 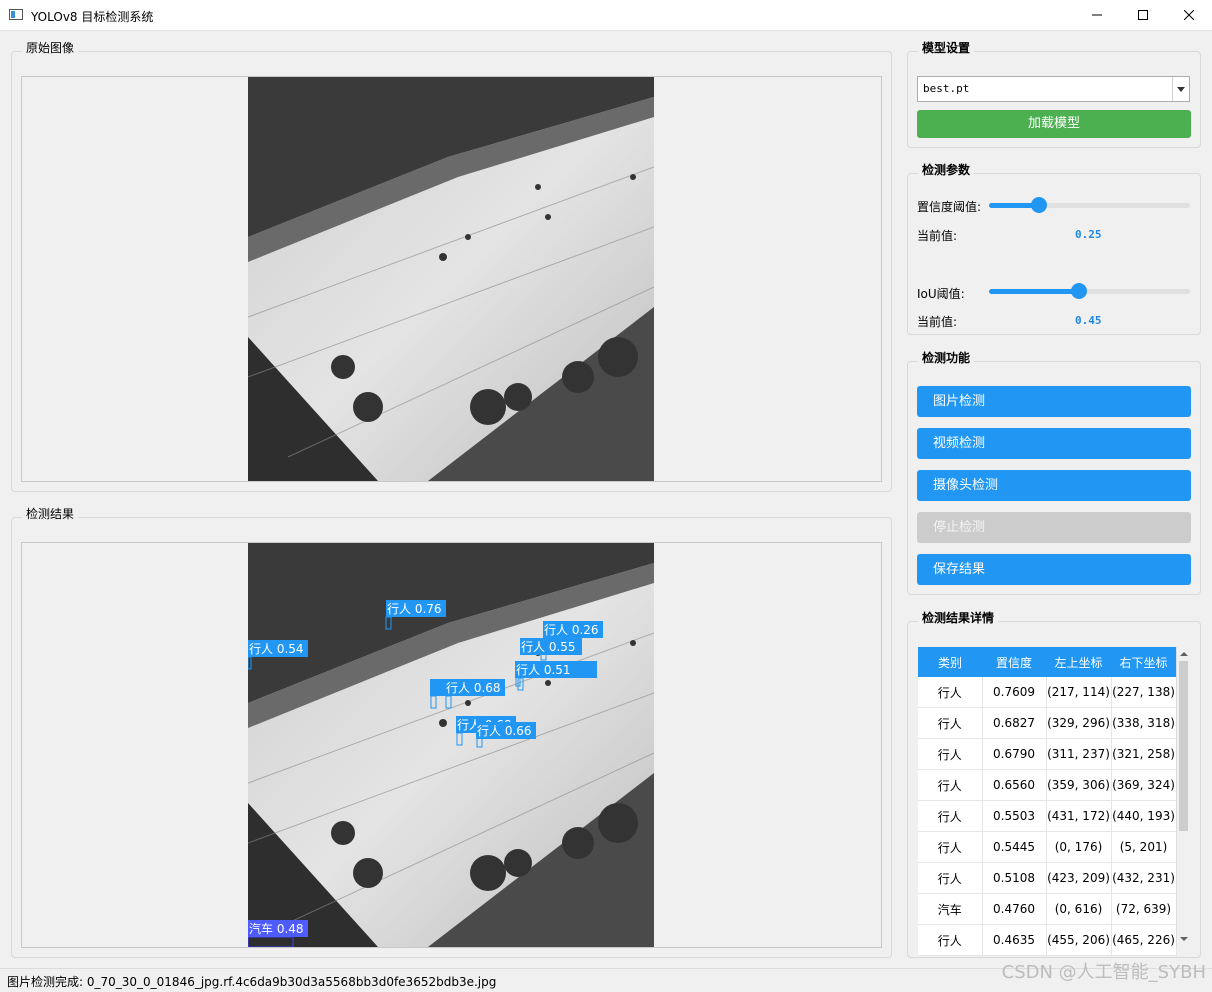 What do you see at coordinates (946, 357) in the screenshot?
I see `detection-functions-title: 检测功能` at bounding box center [946, 357].